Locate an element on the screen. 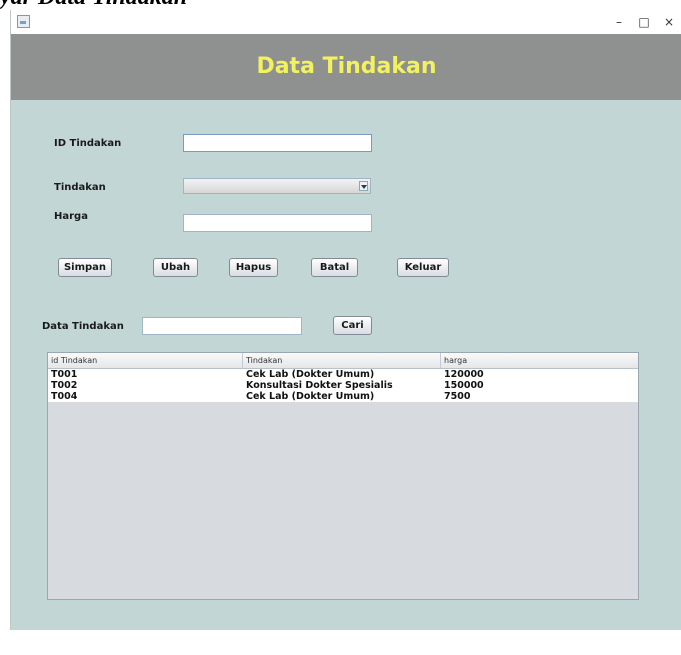 This screenshot has width=681, height=655. ubah-button: Ubah is located at coordinates (175, 267).